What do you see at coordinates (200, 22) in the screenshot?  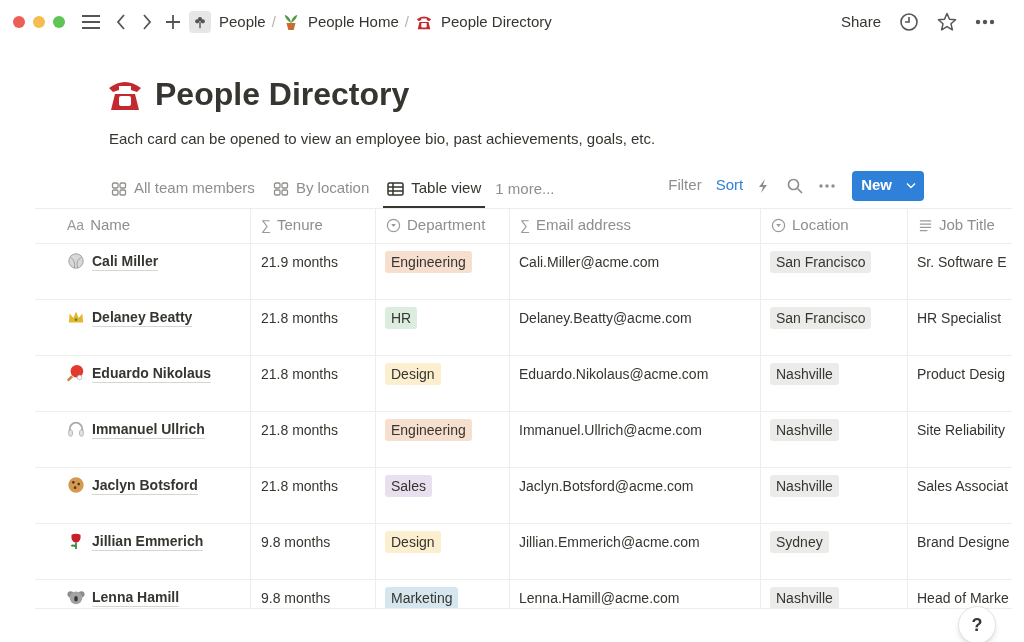 I see `flower-icon` at bounding box center [200, 22].